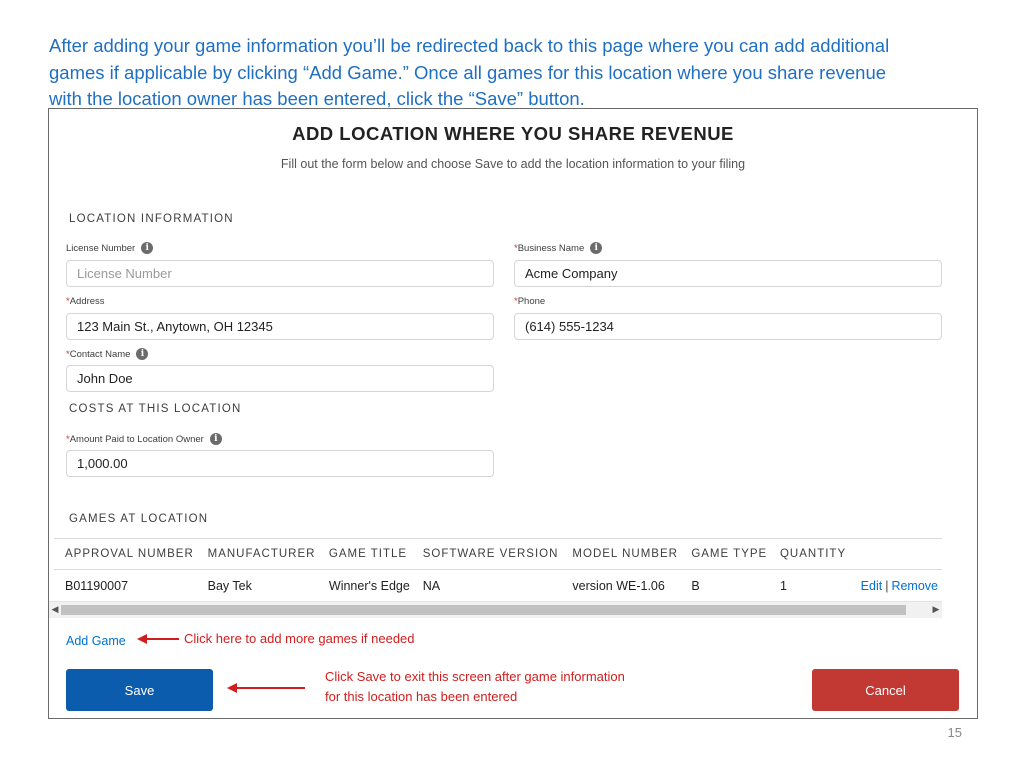  Describe the element at coordinates (483, 610) in the screenshot. I see `scrollbar-thumb` at that location.